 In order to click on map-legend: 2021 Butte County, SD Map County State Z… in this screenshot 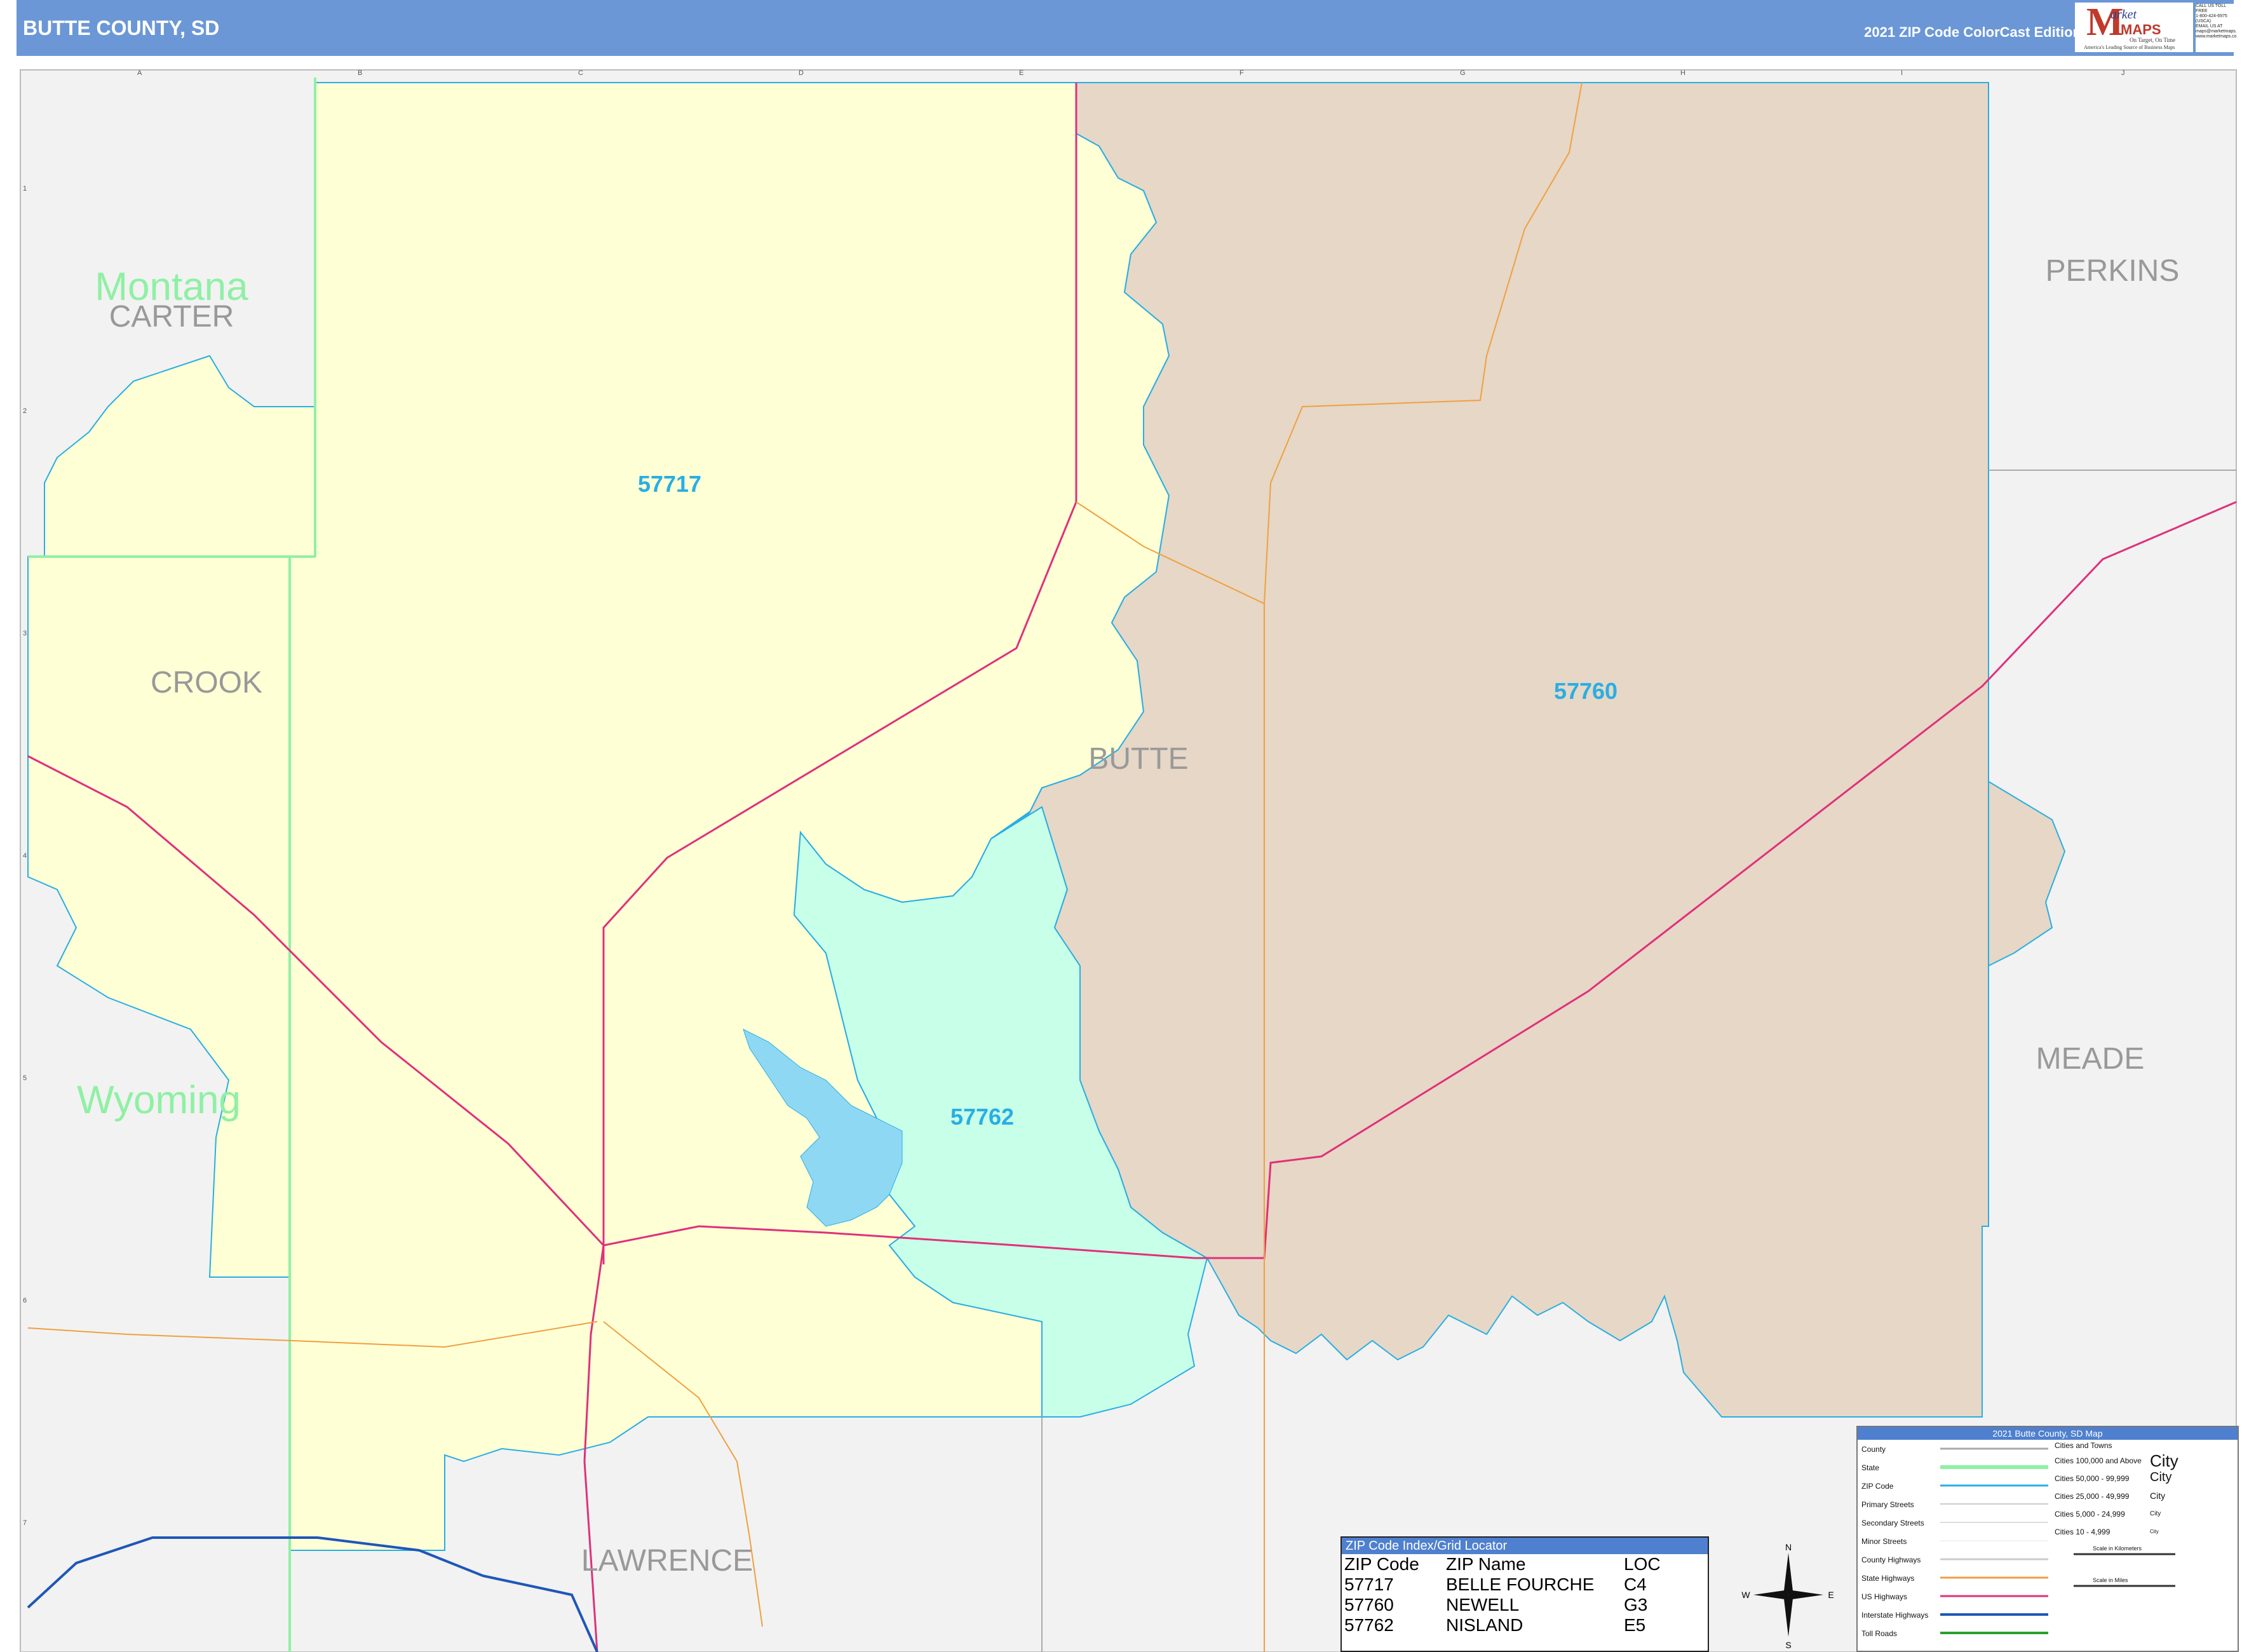, I will do `click(2047, 1539)`.